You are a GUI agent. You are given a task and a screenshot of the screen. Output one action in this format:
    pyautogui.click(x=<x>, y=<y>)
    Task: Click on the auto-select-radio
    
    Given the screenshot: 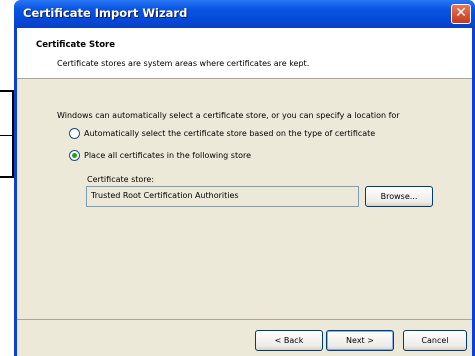 What is the action you would take?
    pyautogui.click(x=74, y=133)
    